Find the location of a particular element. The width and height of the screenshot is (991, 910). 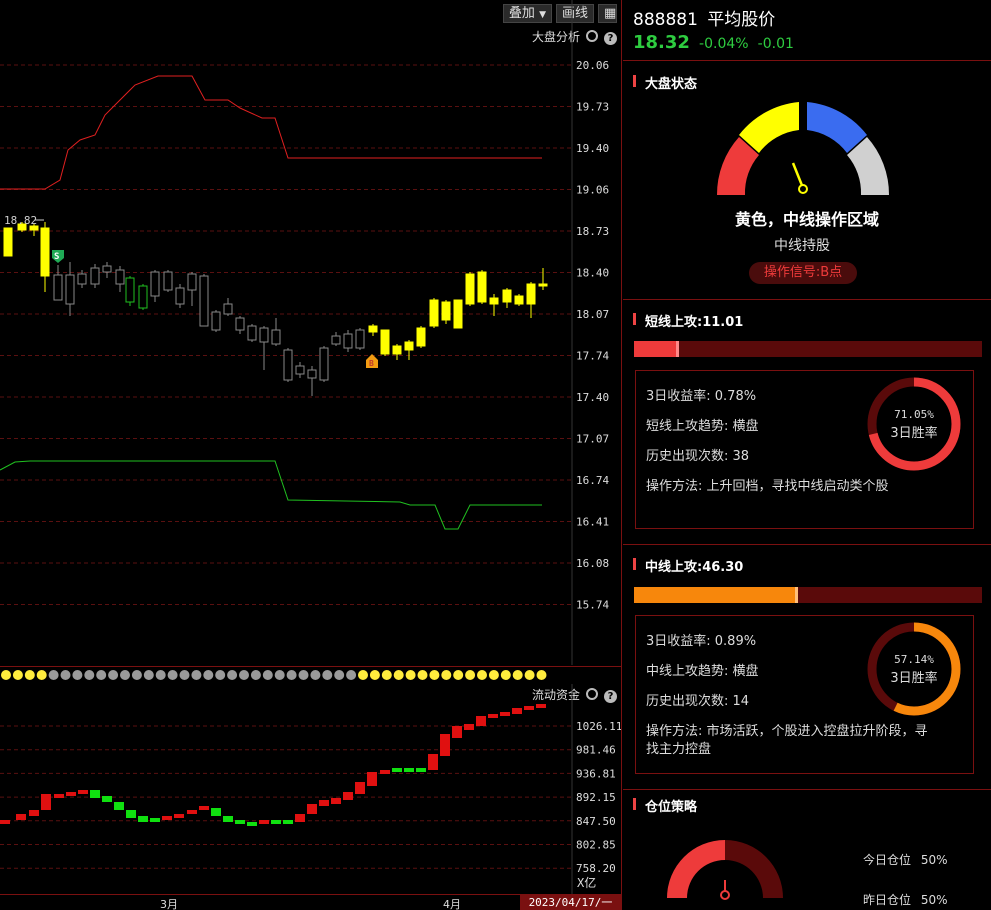

short-occurrences: 历史出现次数: 38 is located at coordinates (698, 456).